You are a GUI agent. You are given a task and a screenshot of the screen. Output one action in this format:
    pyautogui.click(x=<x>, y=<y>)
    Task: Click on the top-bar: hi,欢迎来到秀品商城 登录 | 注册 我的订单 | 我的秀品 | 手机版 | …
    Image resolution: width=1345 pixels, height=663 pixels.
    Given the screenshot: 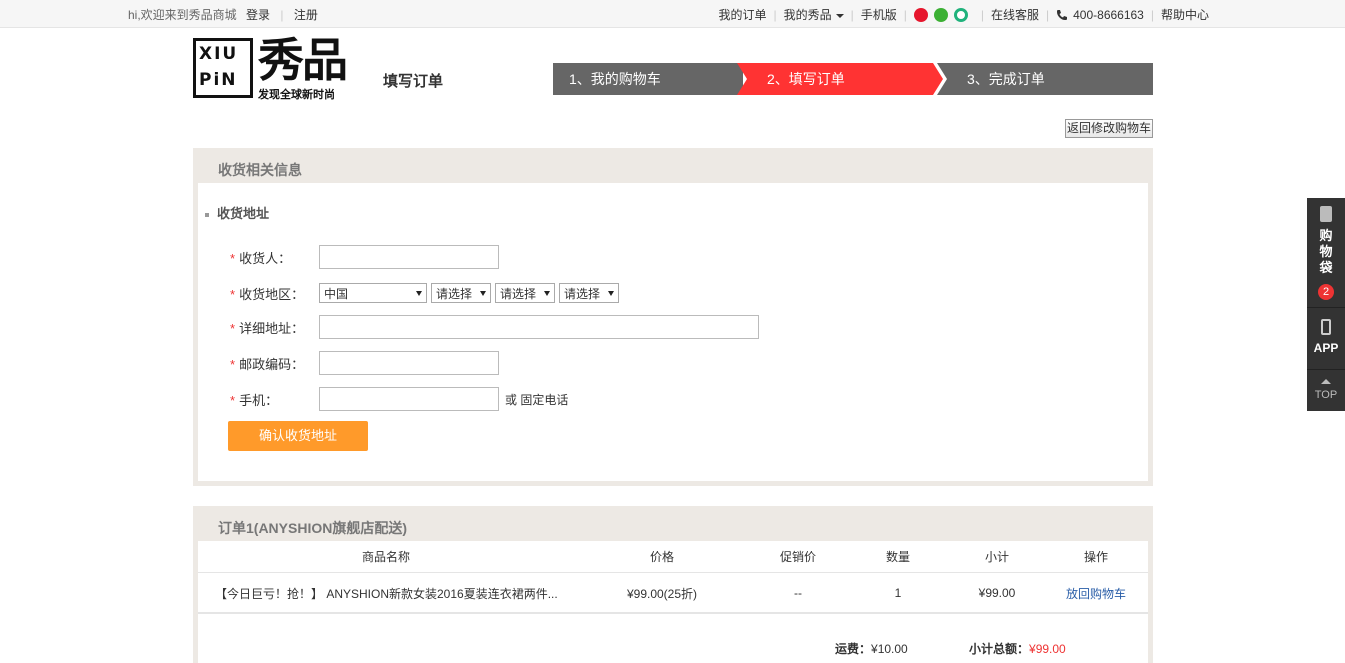 What is the action you would take?
    pyautogui.click(x=672, y=14)
    